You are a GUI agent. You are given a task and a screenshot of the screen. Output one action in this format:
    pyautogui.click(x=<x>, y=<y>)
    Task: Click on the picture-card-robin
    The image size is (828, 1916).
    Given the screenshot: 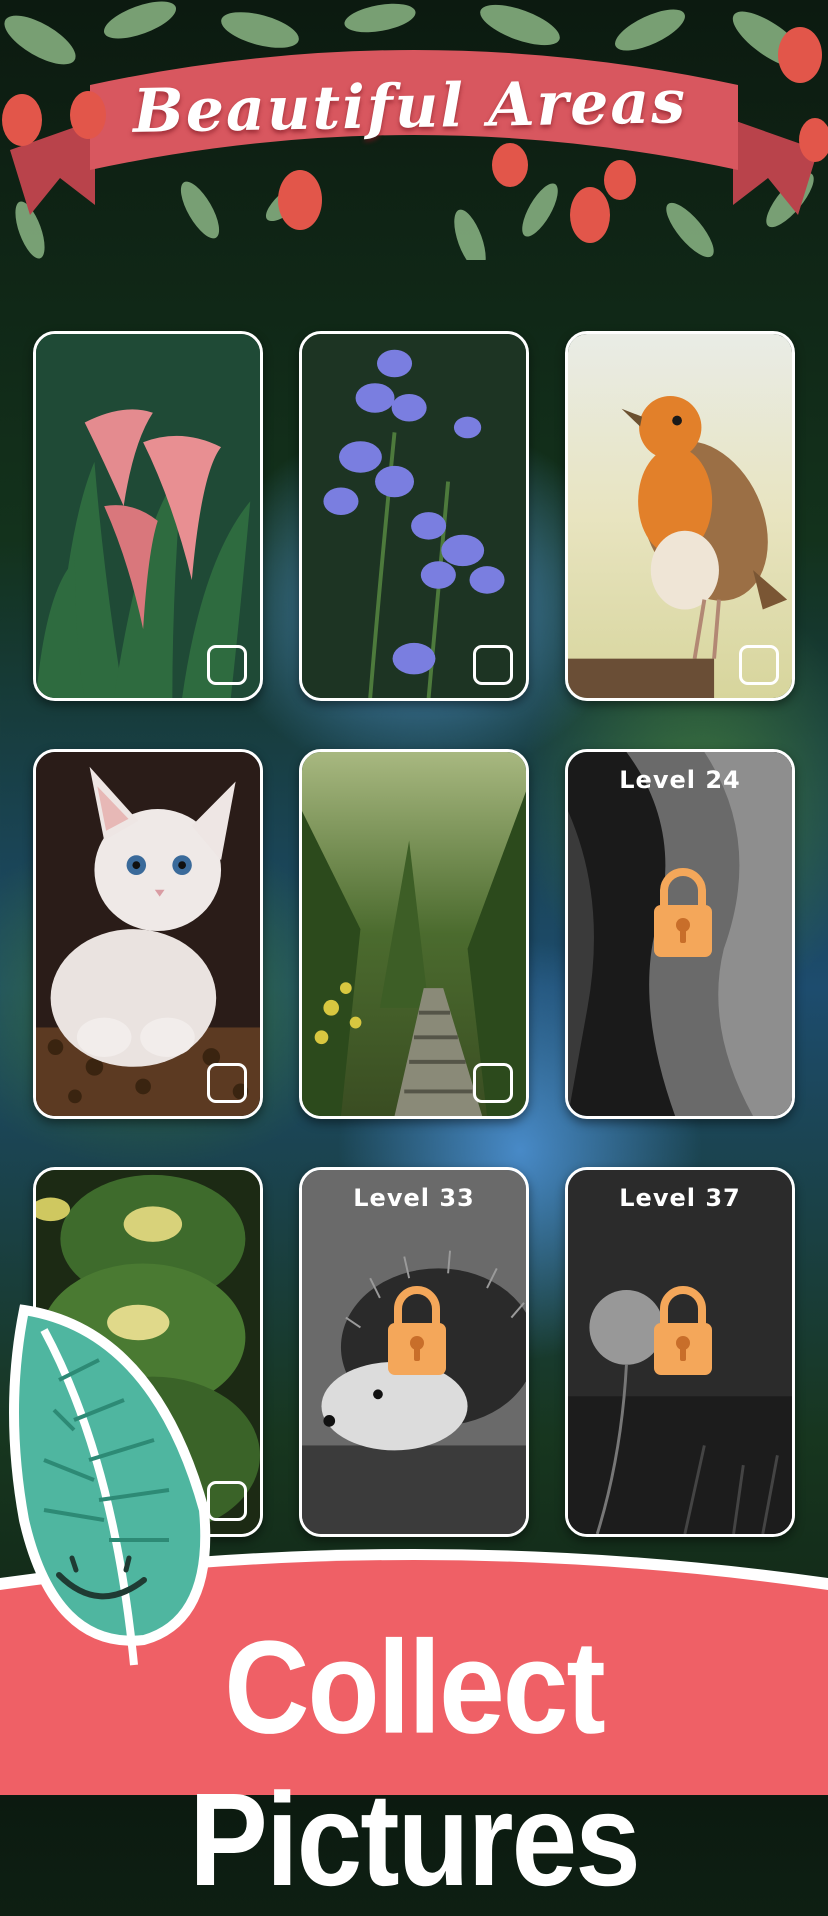 What is the action you would take?
    pyautogui.click(x=680, y=516)
    